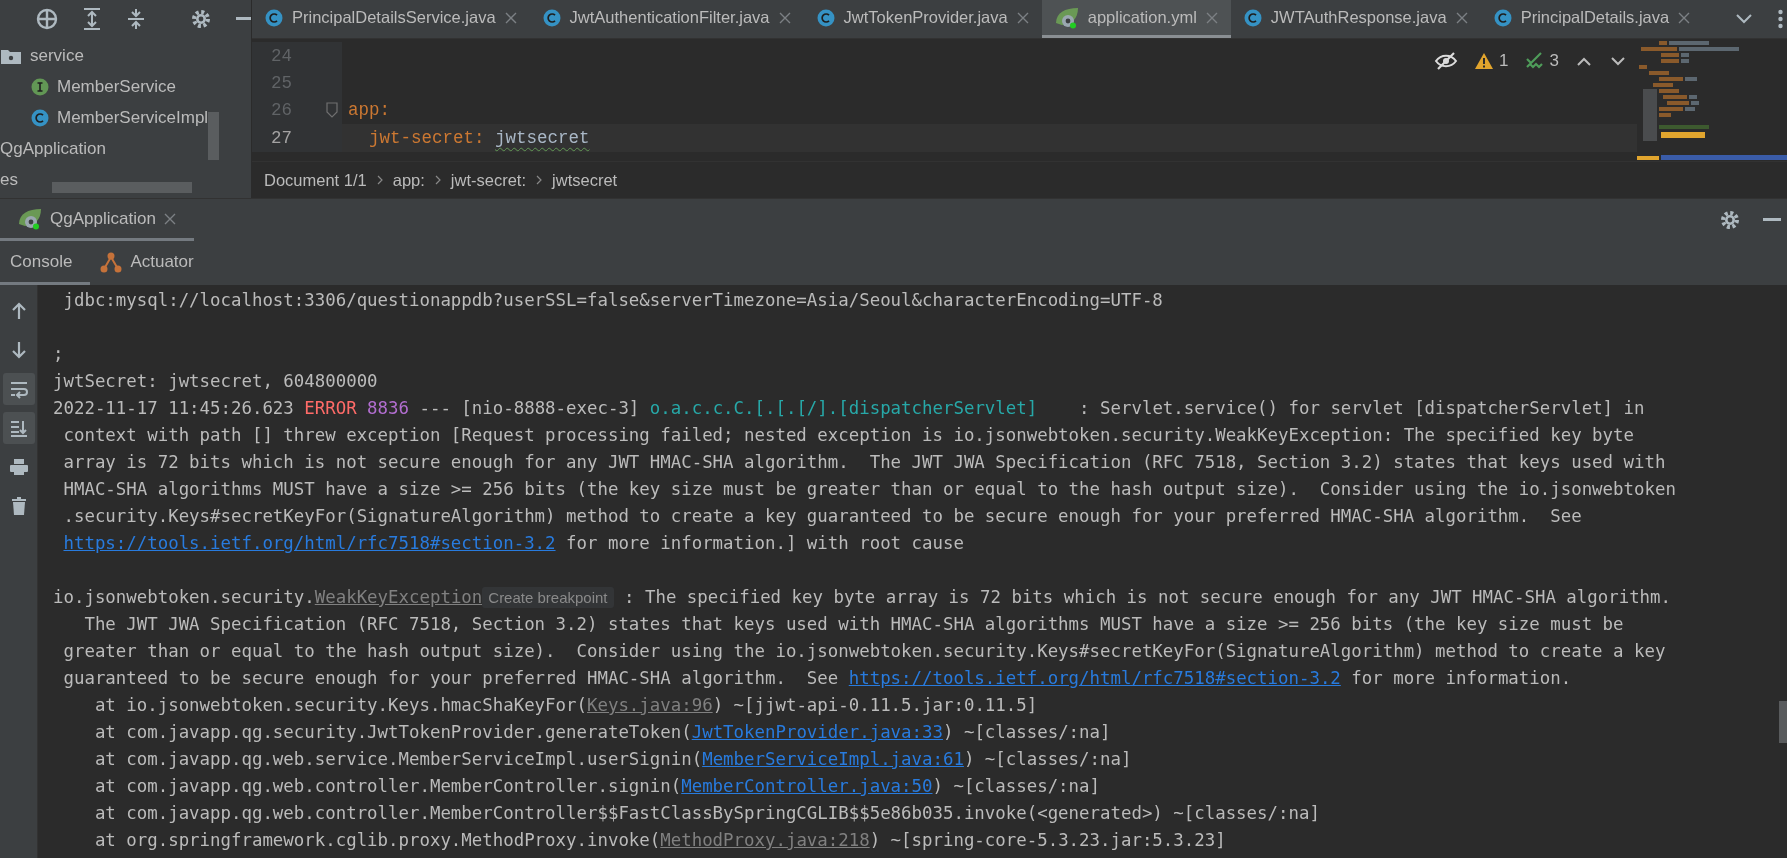  What do you see at coordinates (9, 179) in the screenshot?
I see `tree-item: es` at bounding box center [9, 179].